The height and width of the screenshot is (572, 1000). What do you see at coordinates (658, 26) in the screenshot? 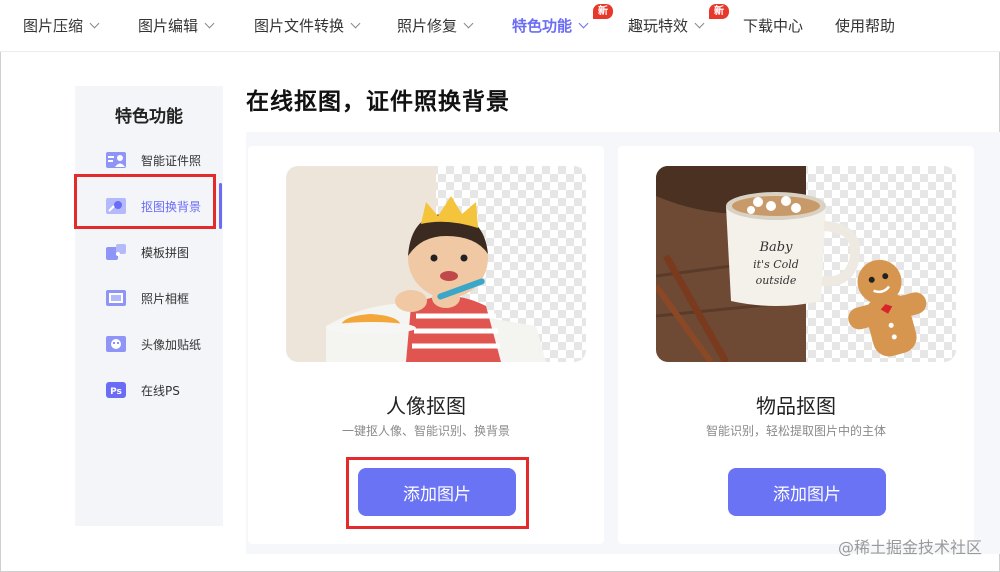
I see `nav-label: 趣玩特效` at bounding box center [658, 26].